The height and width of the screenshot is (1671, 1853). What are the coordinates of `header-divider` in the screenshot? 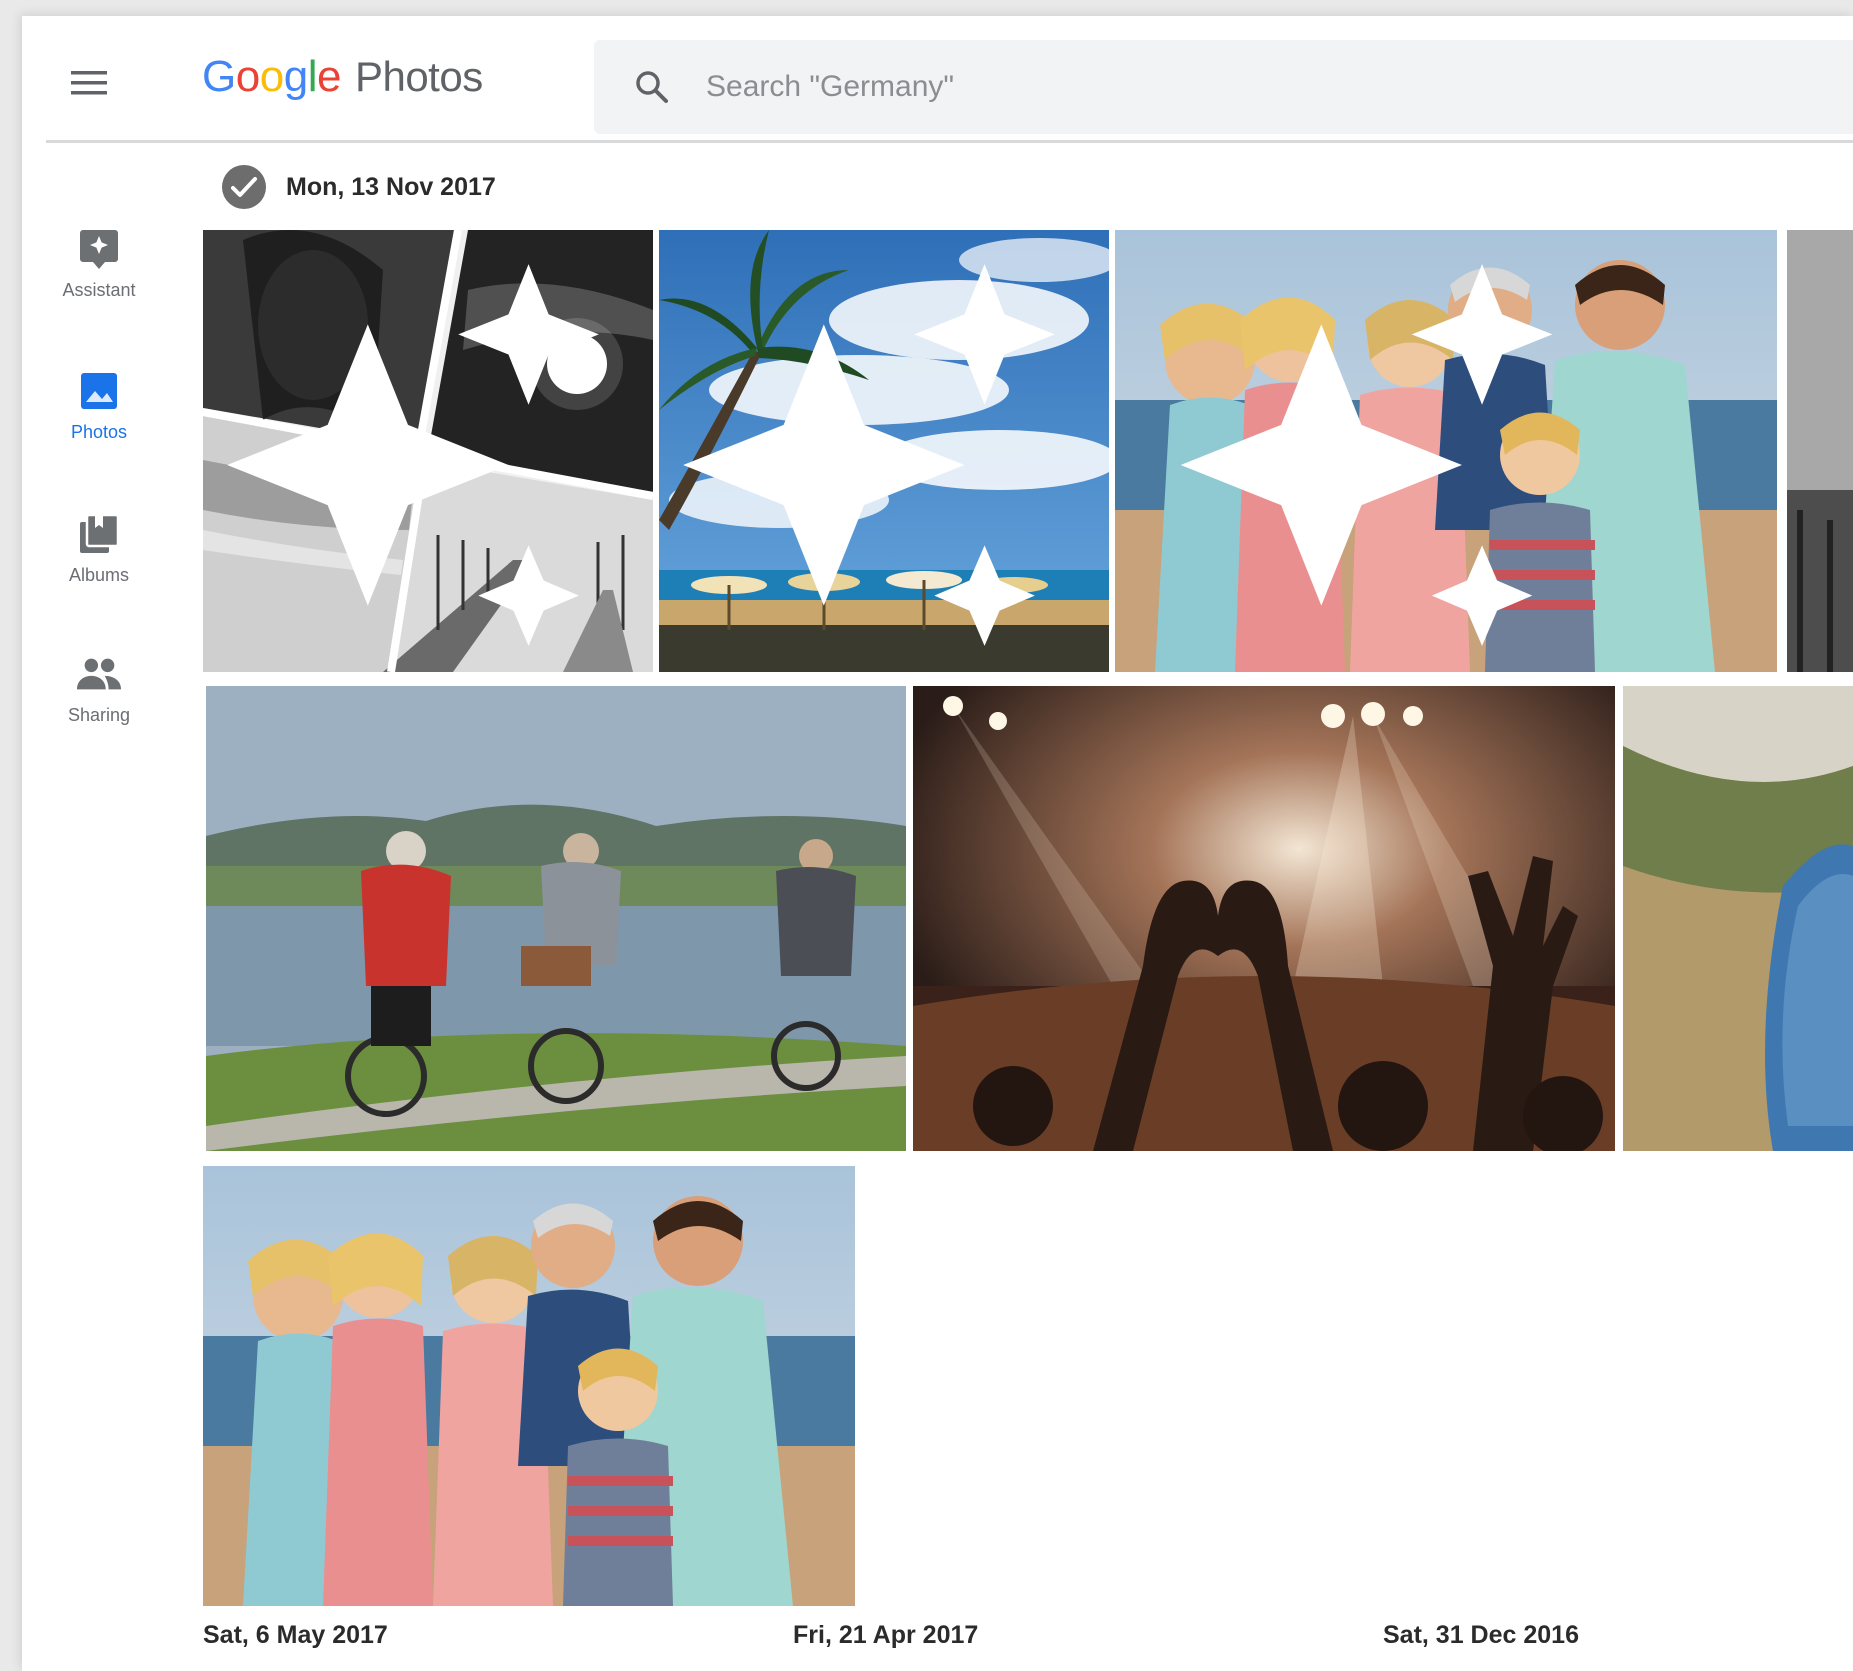 It's located at (949, 141).